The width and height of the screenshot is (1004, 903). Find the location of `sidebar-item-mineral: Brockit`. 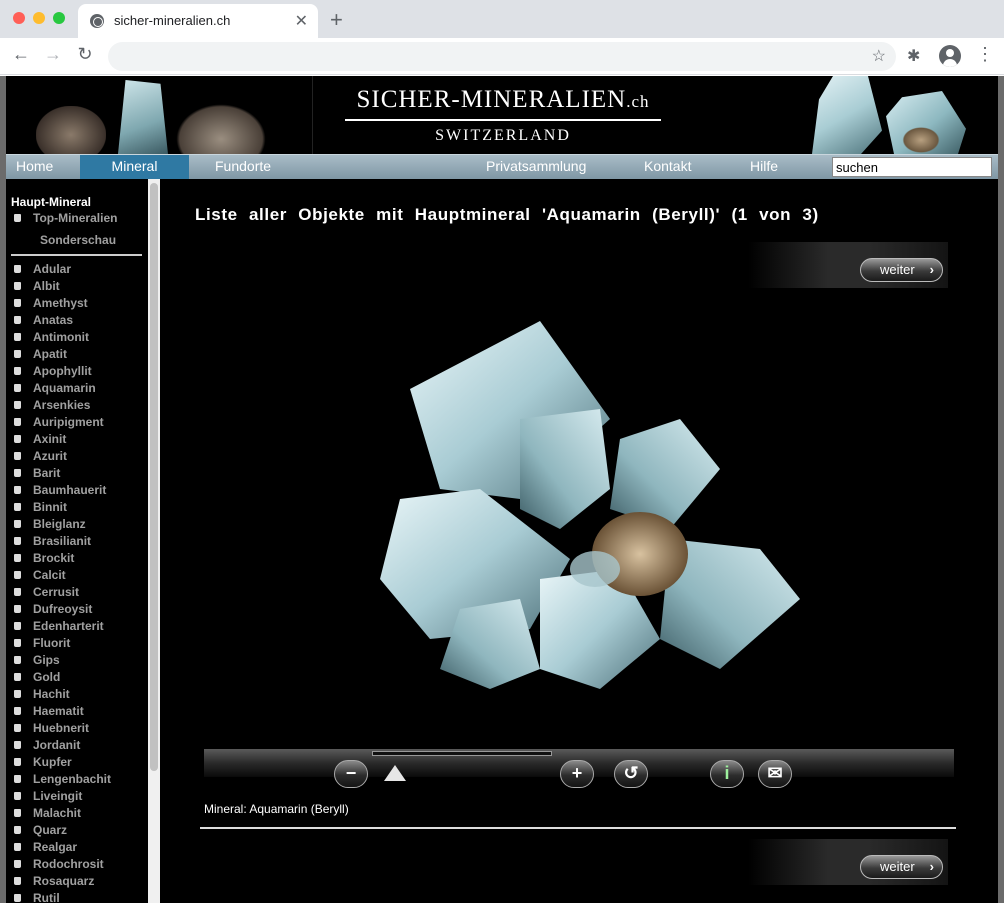

sidebar-item-mineral: Brockit is located at coordinates (62, 558).